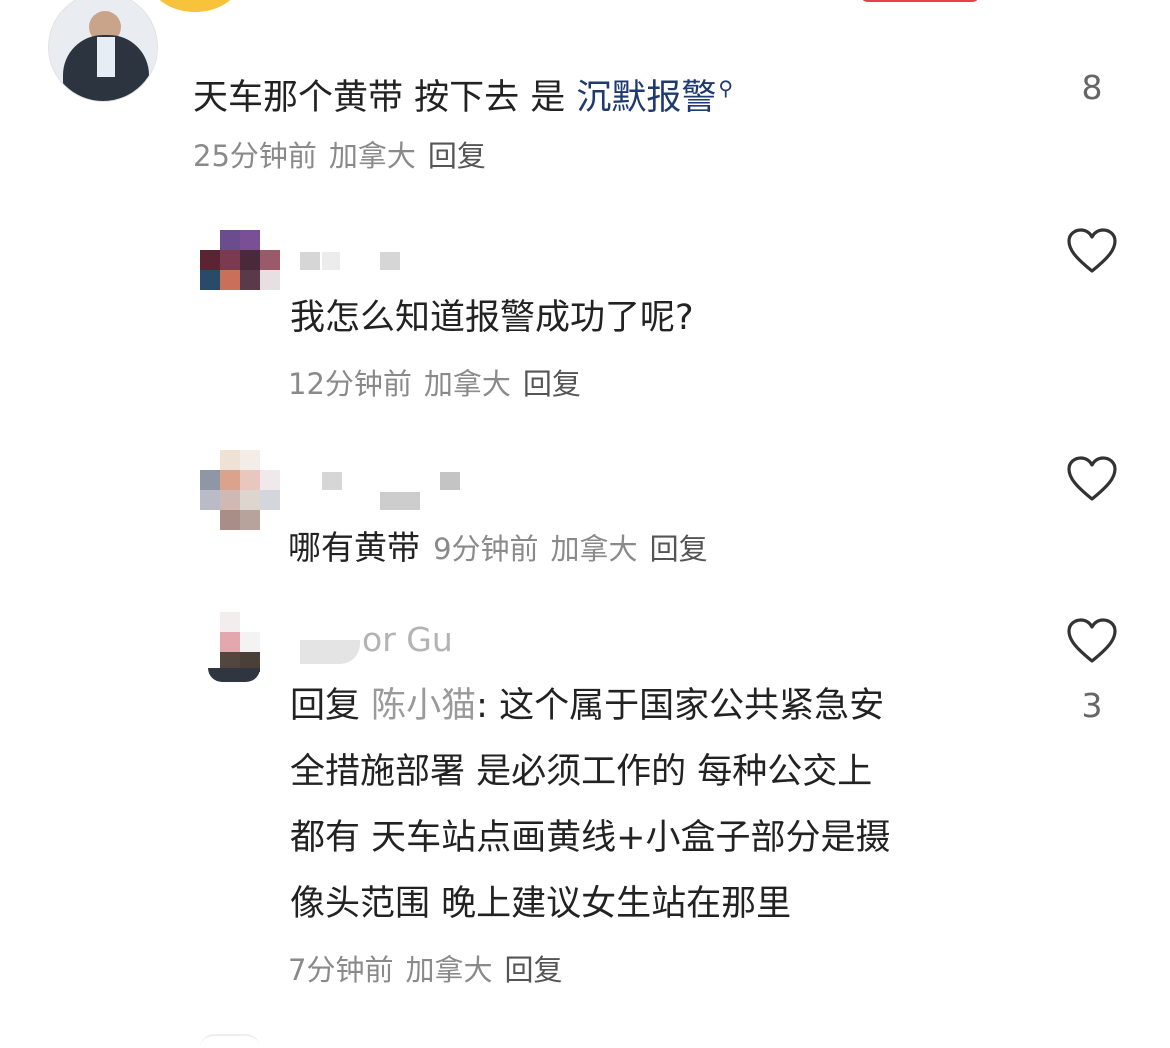  I want to click on reply-meta: 9分钟前 加拿大 回复, so click(576, 549).